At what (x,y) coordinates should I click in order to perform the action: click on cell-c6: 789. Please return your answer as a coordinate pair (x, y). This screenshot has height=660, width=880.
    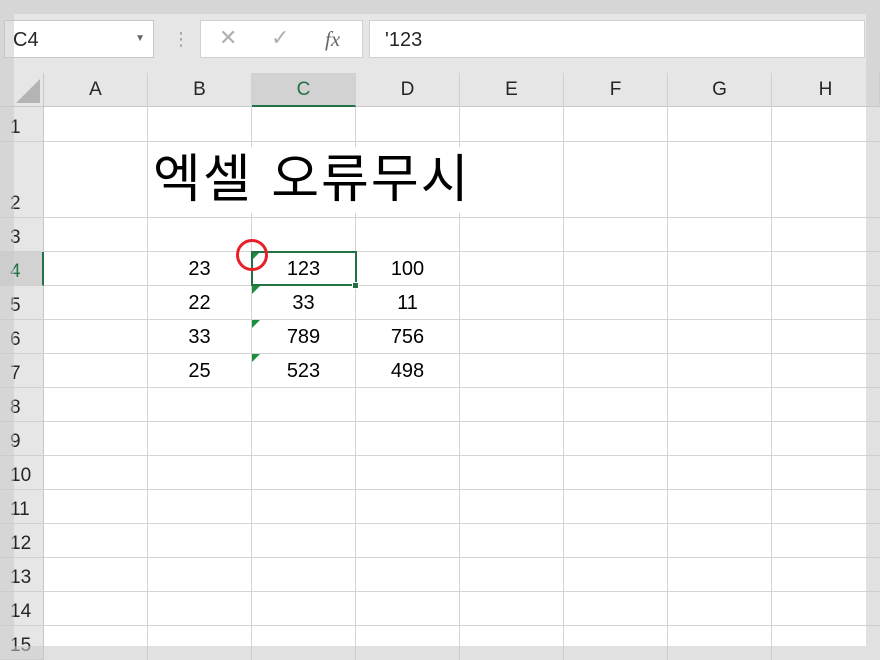
    Looking at the image, I should click on (303, 336).